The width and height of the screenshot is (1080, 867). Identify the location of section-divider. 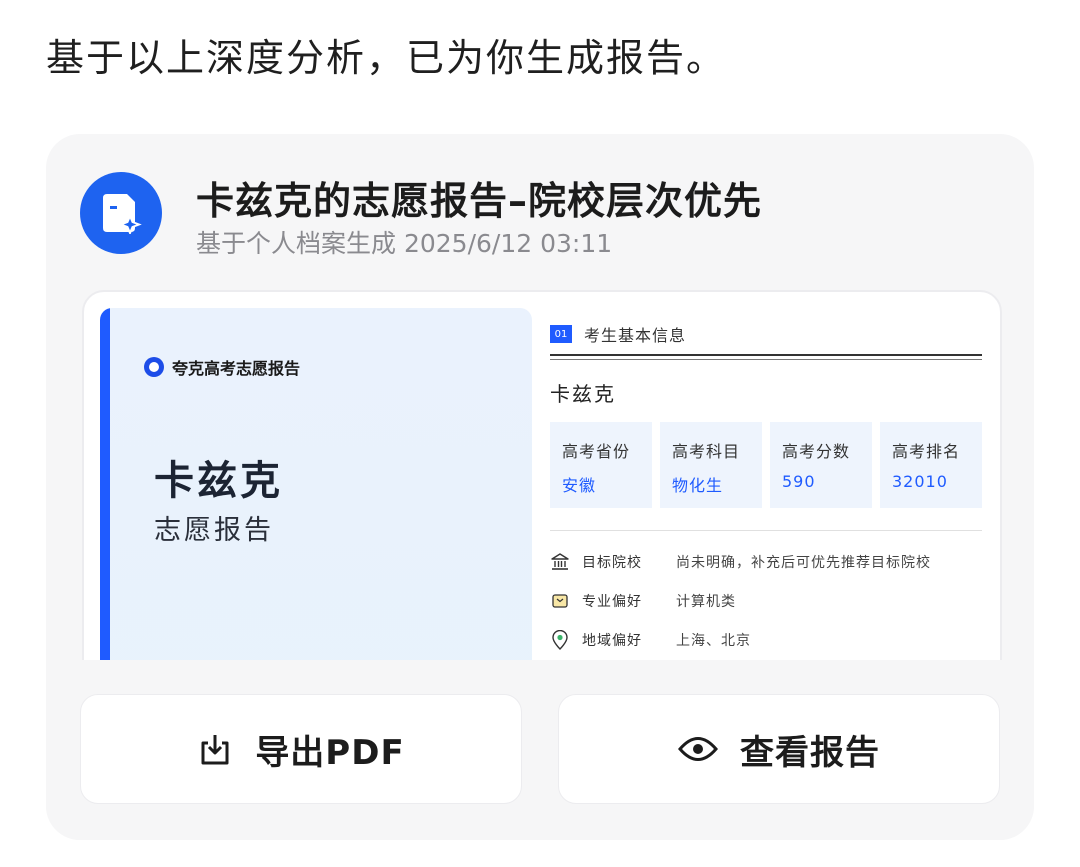
(766, 355).